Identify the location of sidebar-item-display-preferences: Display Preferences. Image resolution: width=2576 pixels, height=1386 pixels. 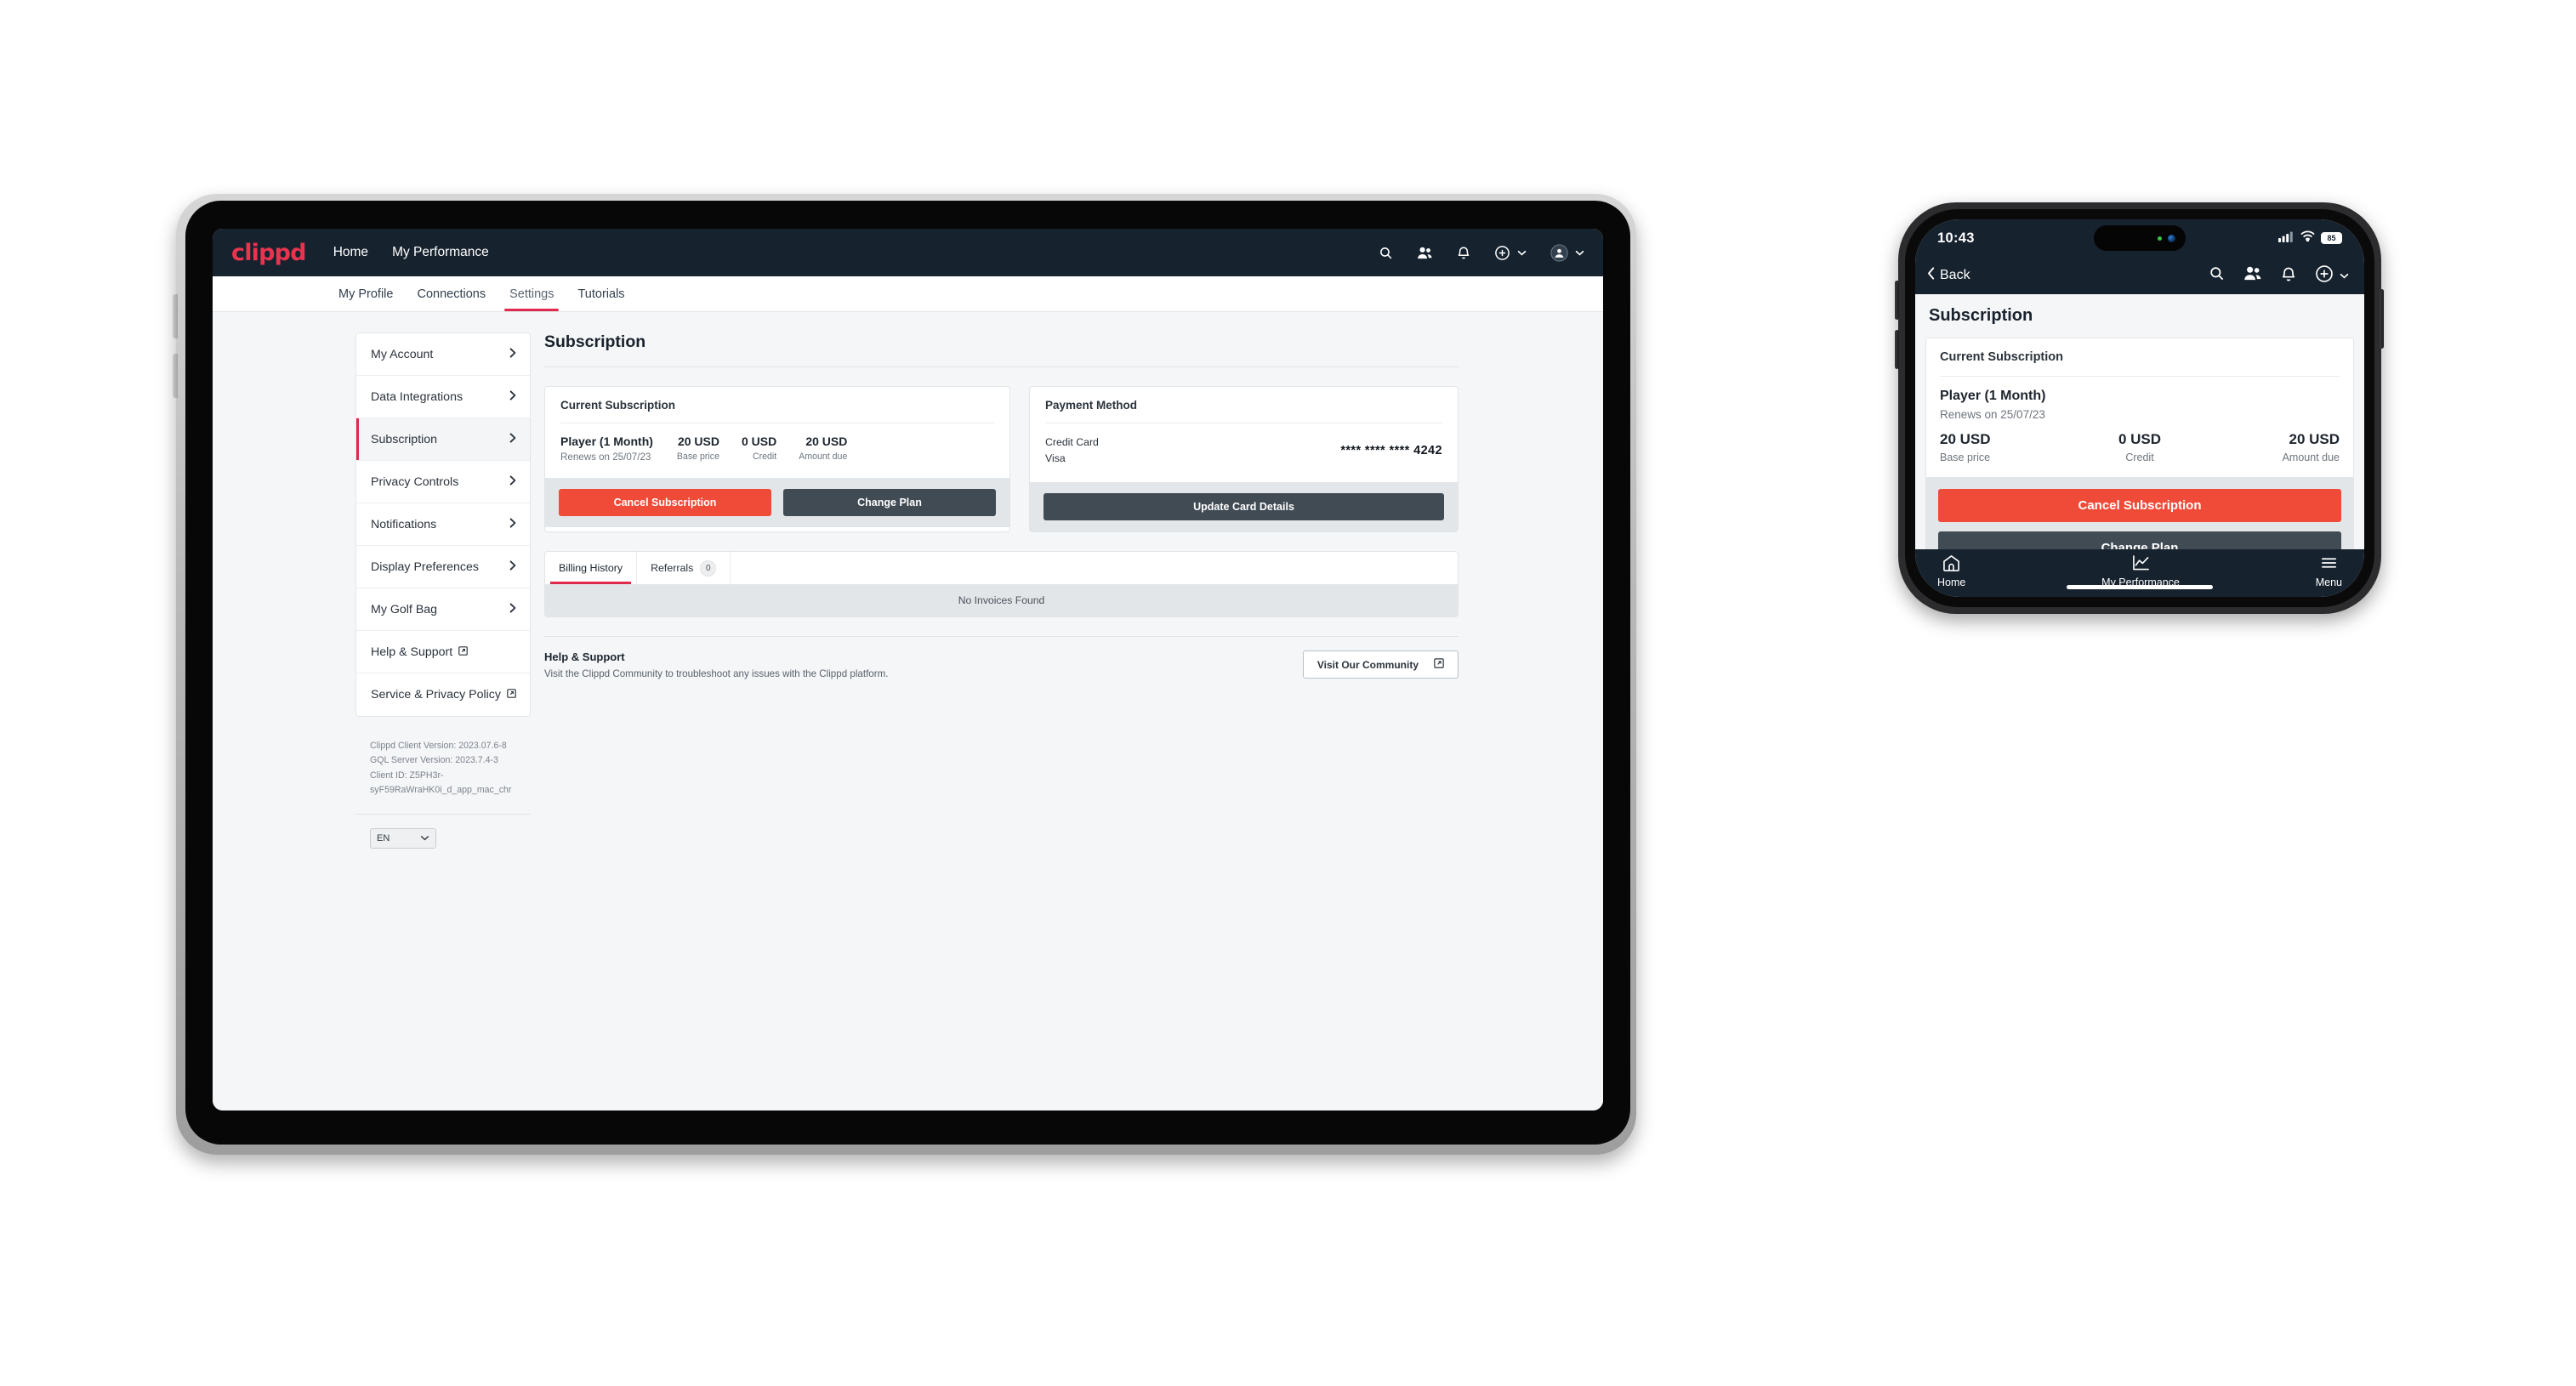
(443, 567).